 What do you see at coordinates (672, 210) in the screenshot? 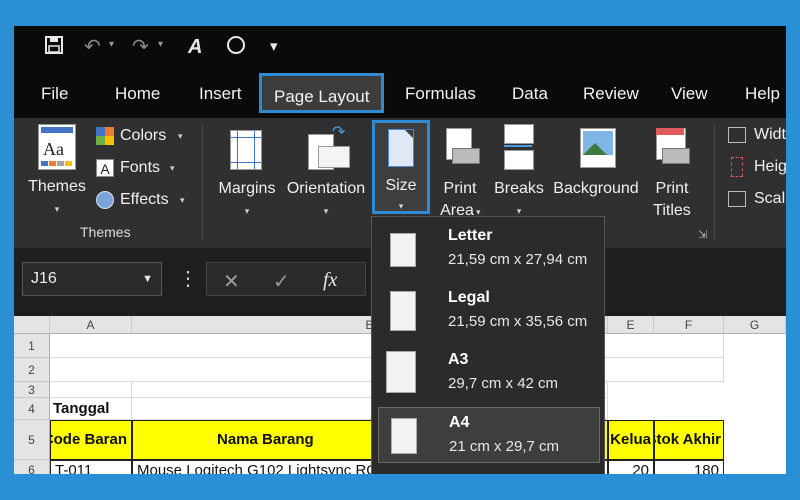
I see `print-titles-label-2: Titles` at bounding box center [672, 210].